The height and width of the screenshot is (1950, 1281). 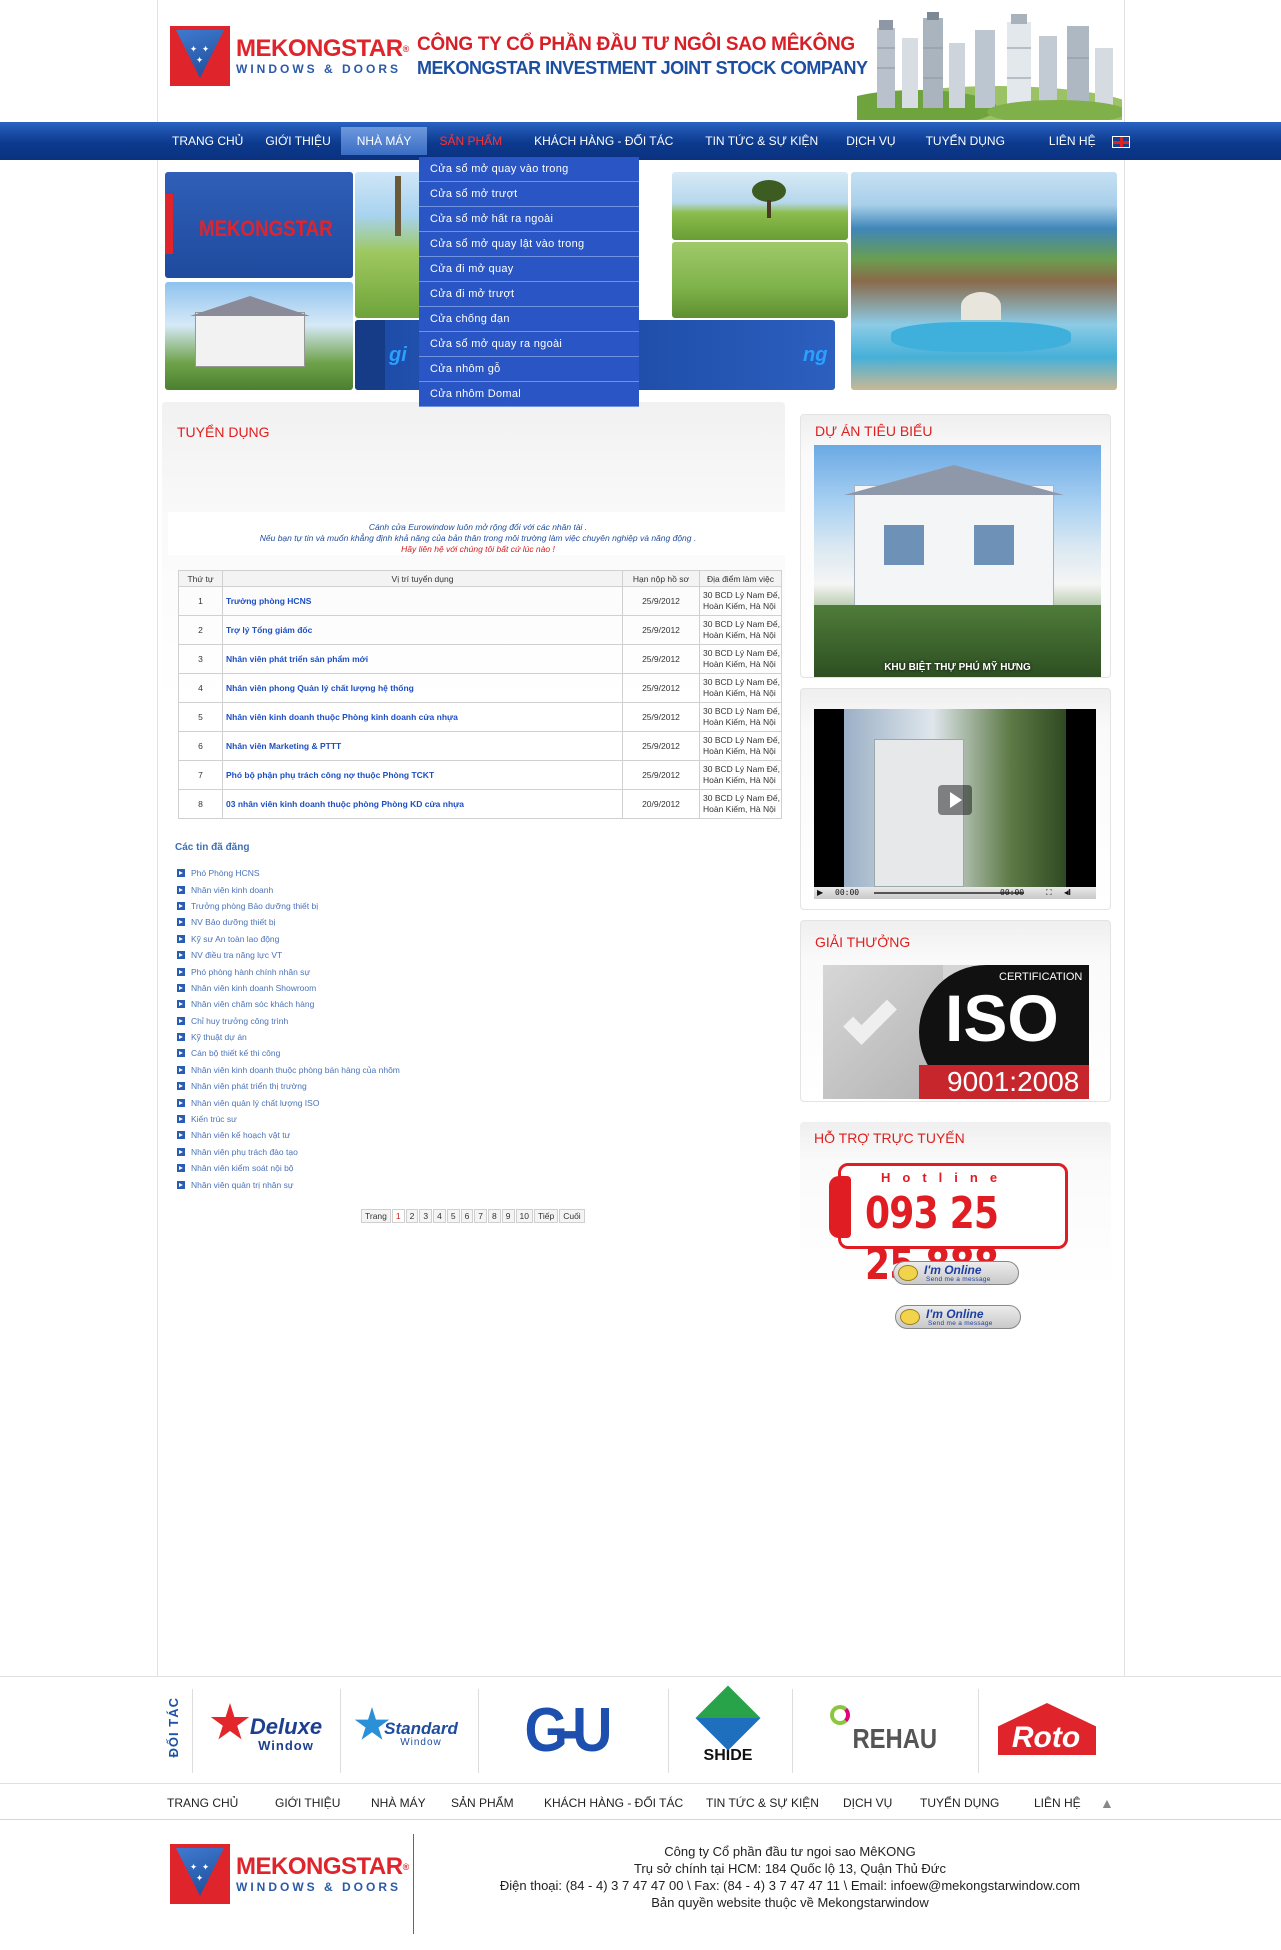 What do you see at coordinates (255, 1103) in the screenshot?
I see `posted-link: Nhân viên quản lý chất lượng ISO` at bounding box center [255, 1103].